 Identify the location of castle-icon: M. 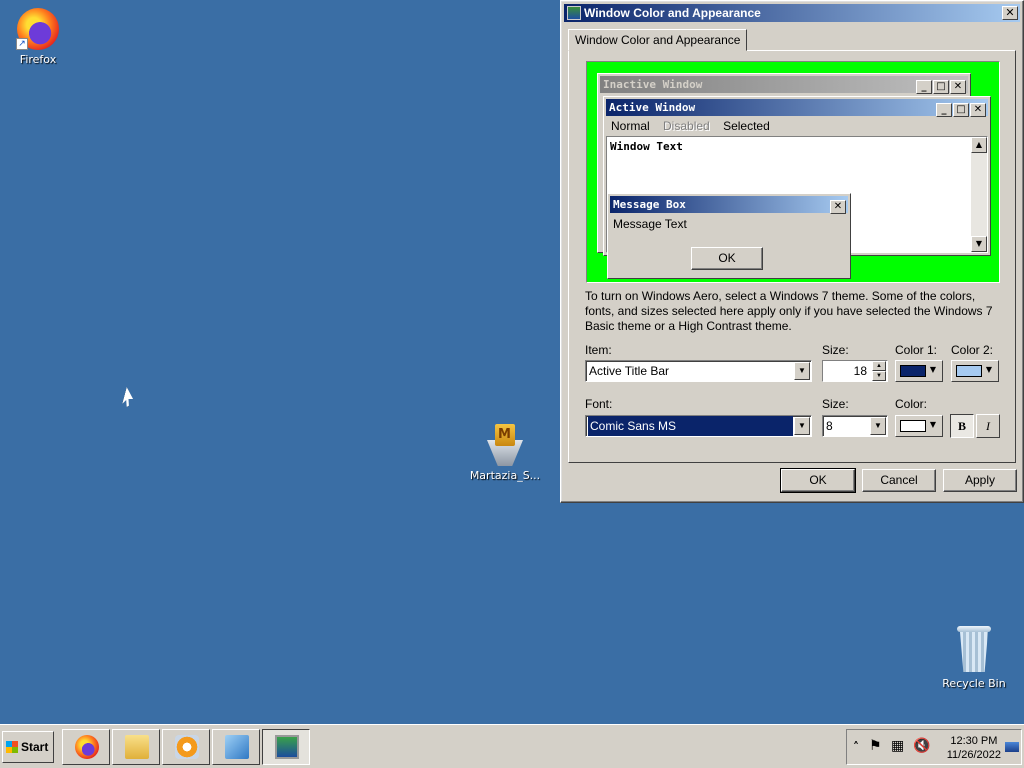
(505, 443).